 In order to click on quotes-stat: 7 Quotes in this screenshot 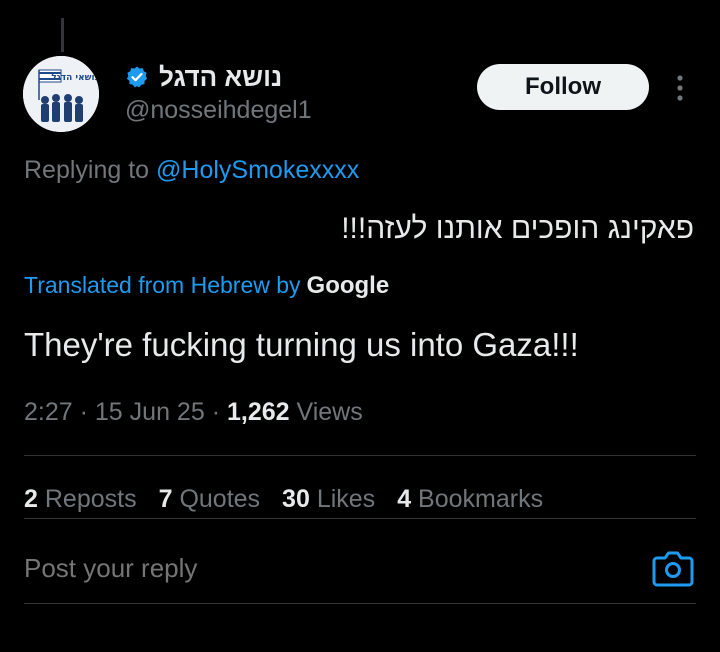, I will do `click(209, 499)`.